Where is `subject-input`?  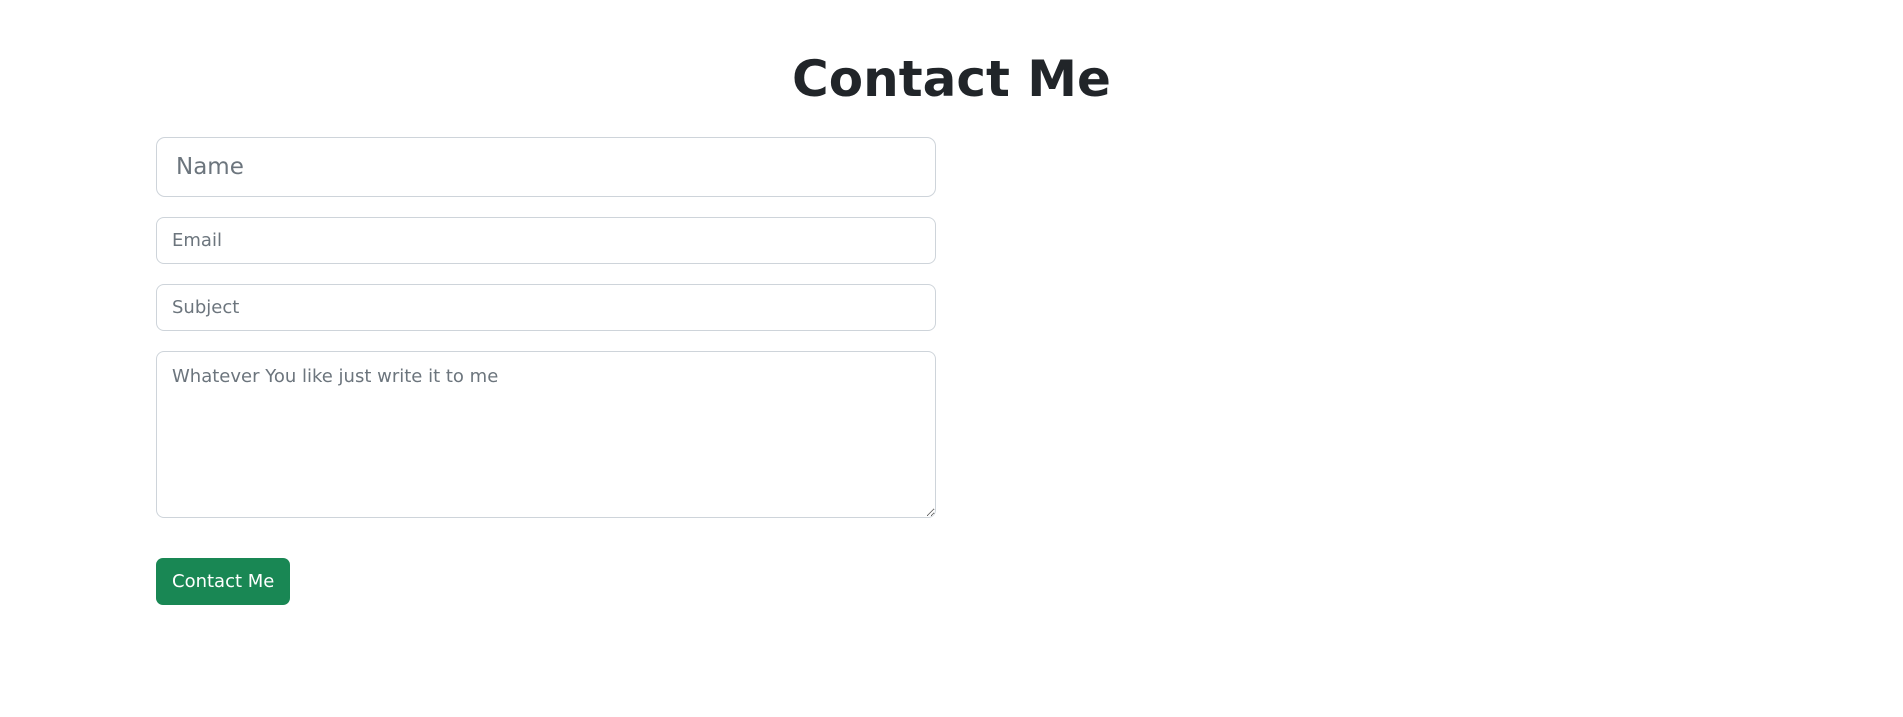
subject-input is located at coordinates (546, 307).